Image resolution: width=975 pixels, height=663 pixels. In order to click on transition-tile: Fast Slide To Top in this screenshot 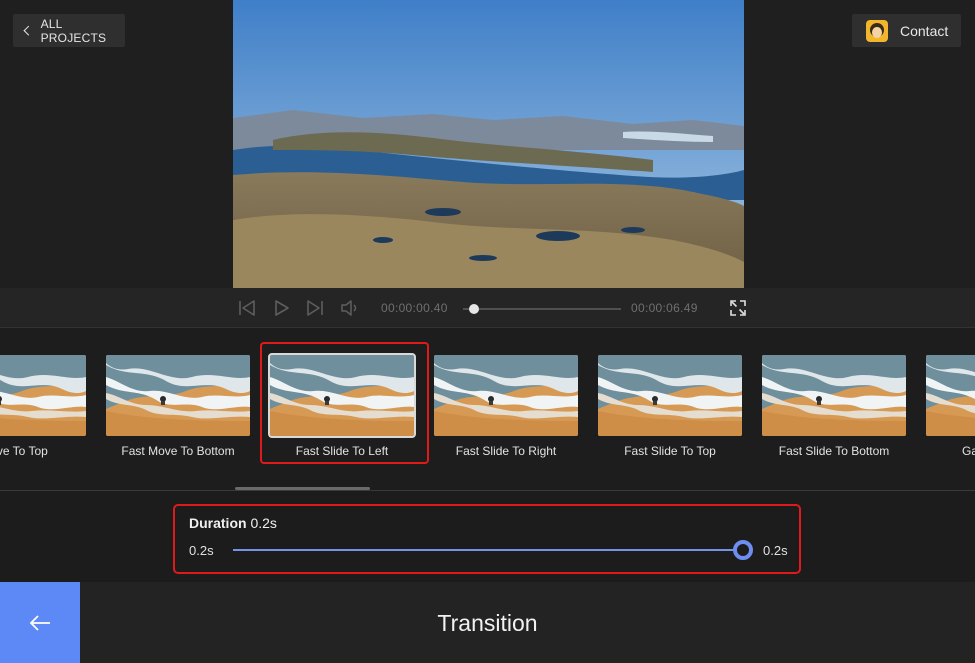, I will do `click(670, 410)`.